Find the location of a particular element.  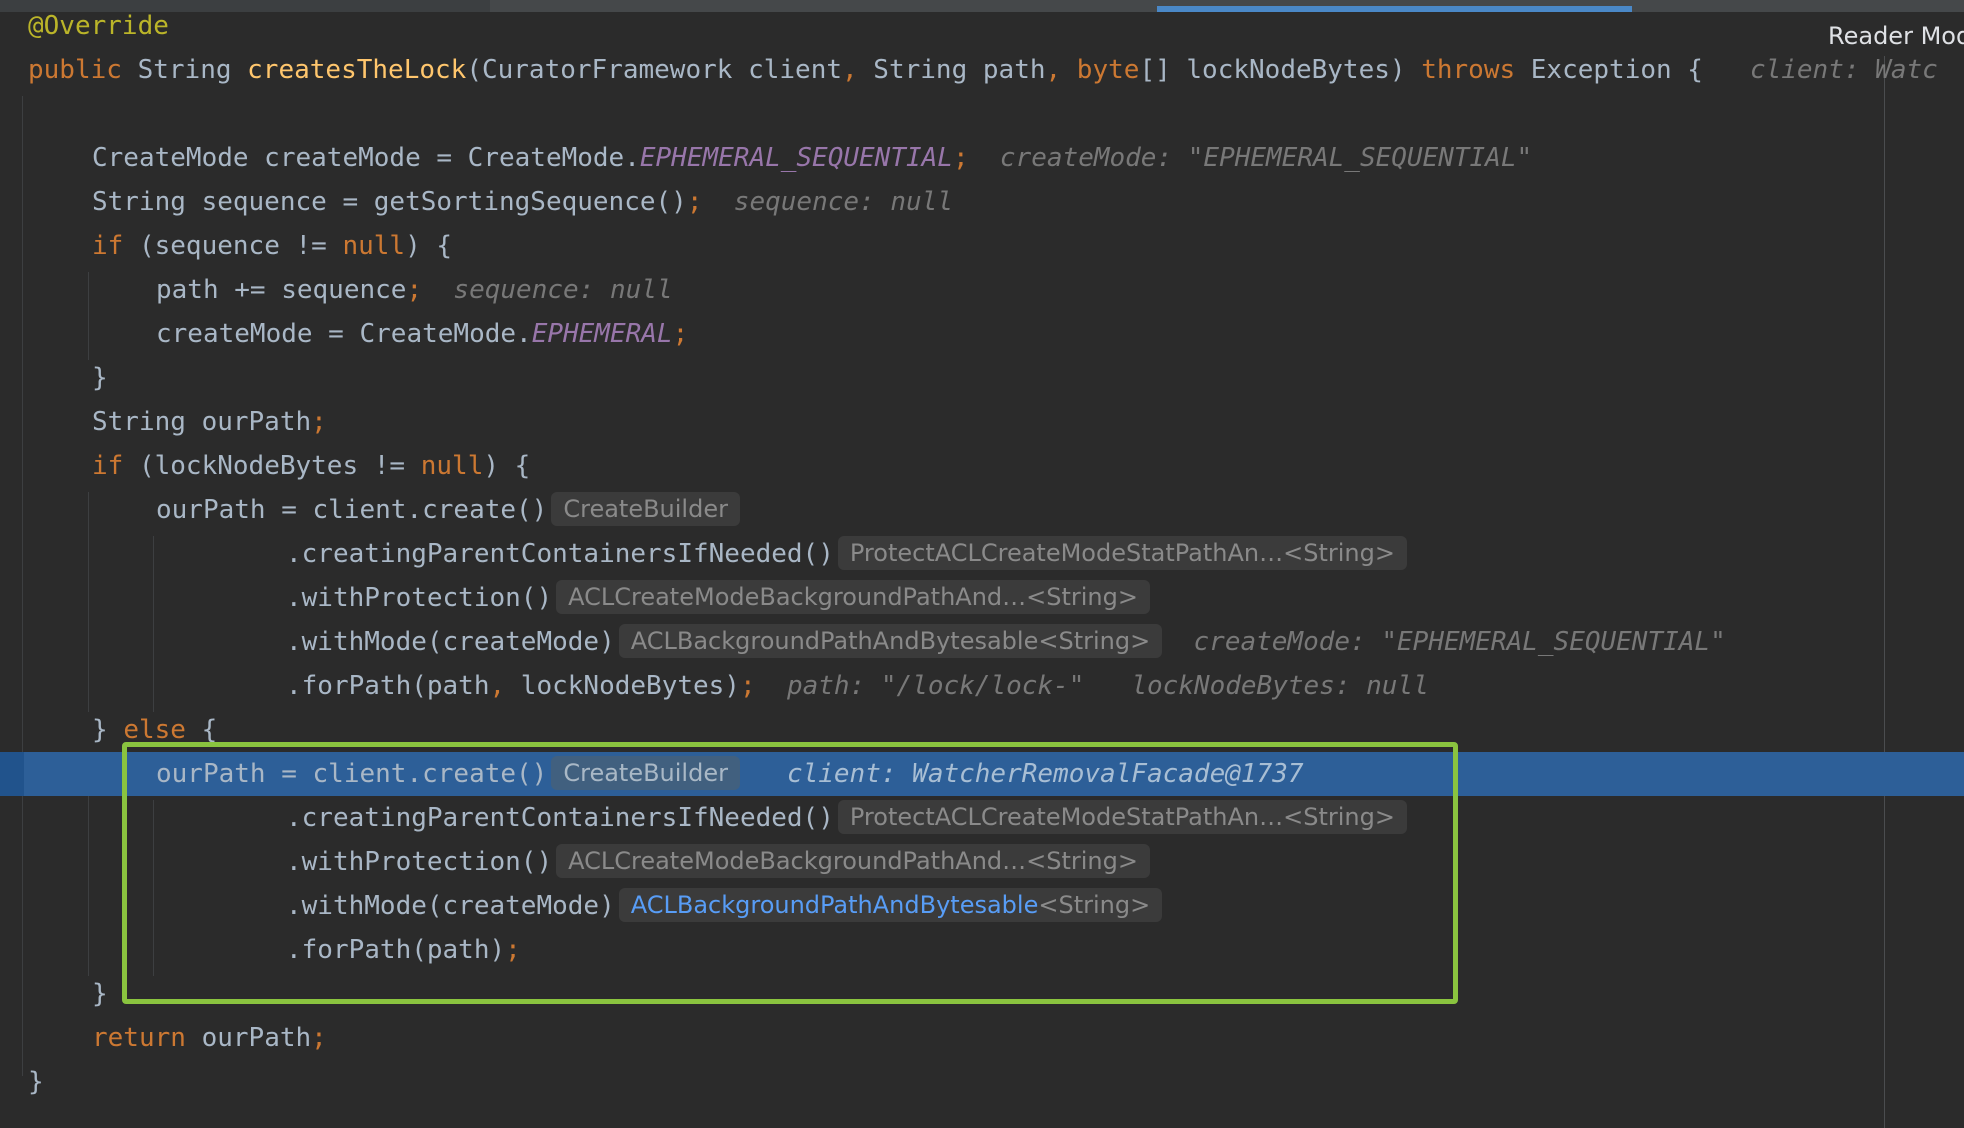

code-token: .forPath(path) is located at coordinates (396, 950).